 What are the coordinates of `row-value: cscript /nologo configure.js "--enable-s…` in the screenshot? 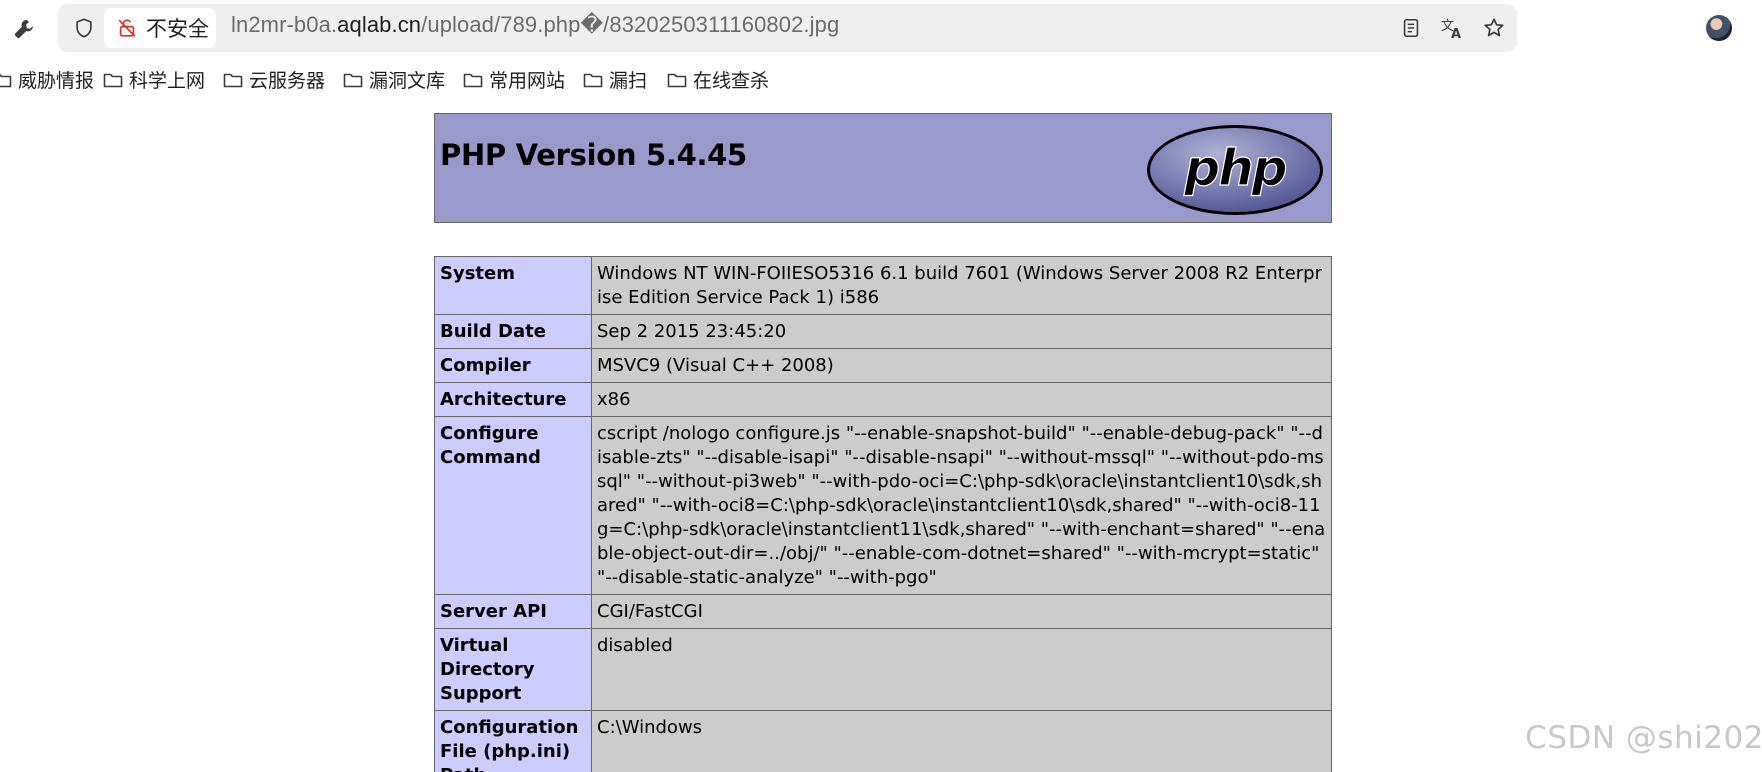 It's located at (961, 505).